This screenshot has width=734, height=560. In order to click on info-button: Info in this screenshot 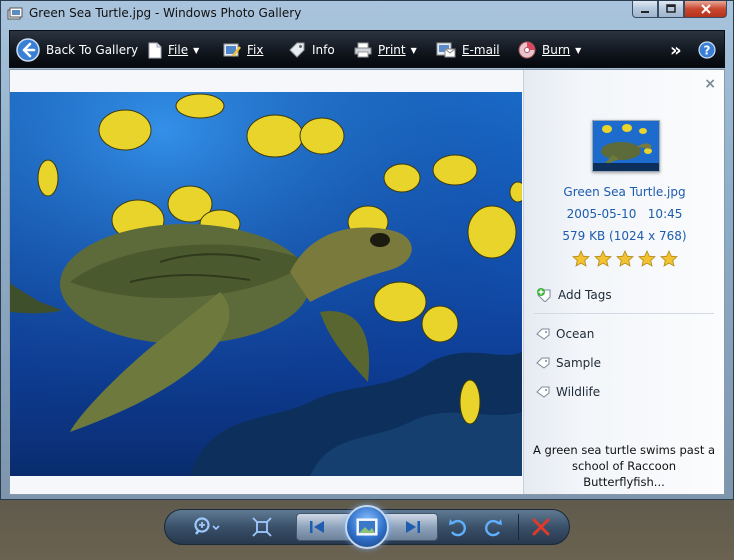, I will do `click(311, 50)`.